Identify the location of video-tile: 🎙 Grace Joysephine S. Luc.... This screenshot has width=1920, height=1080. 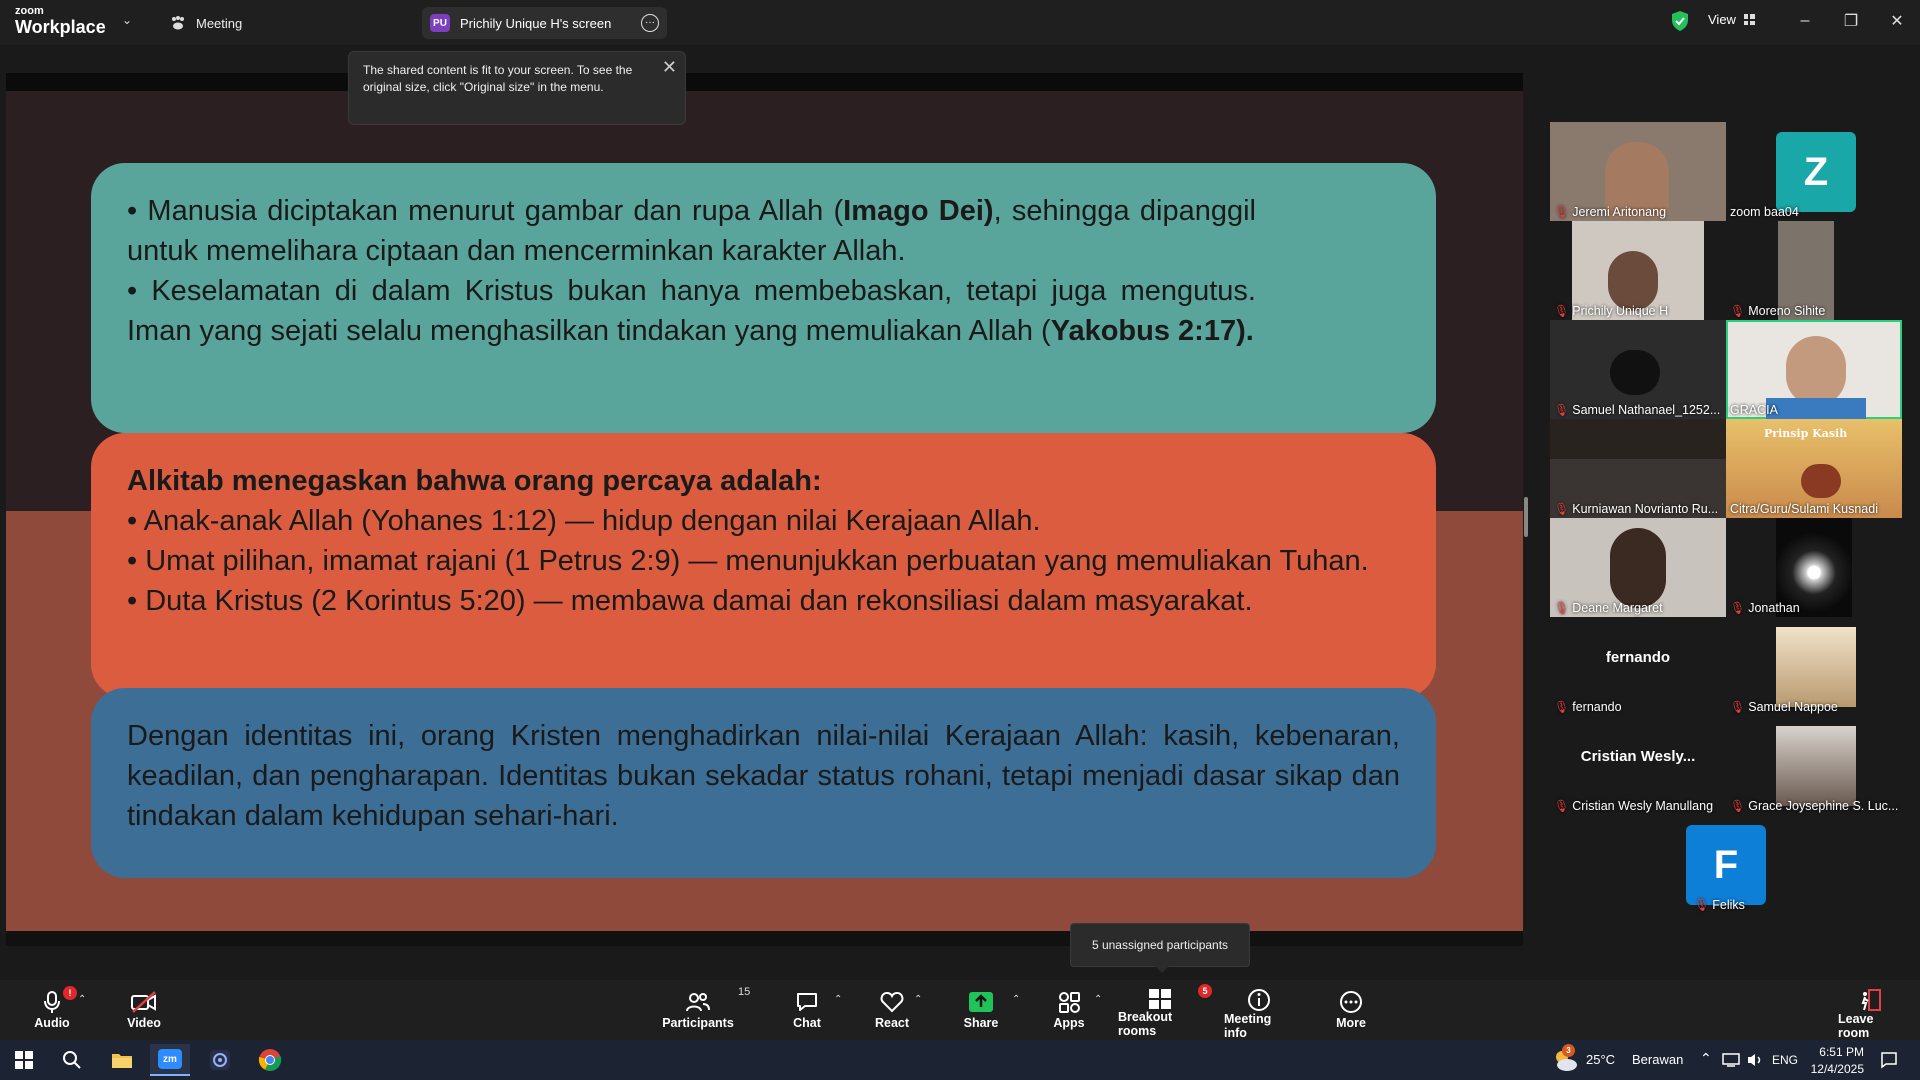
(1814, 765).